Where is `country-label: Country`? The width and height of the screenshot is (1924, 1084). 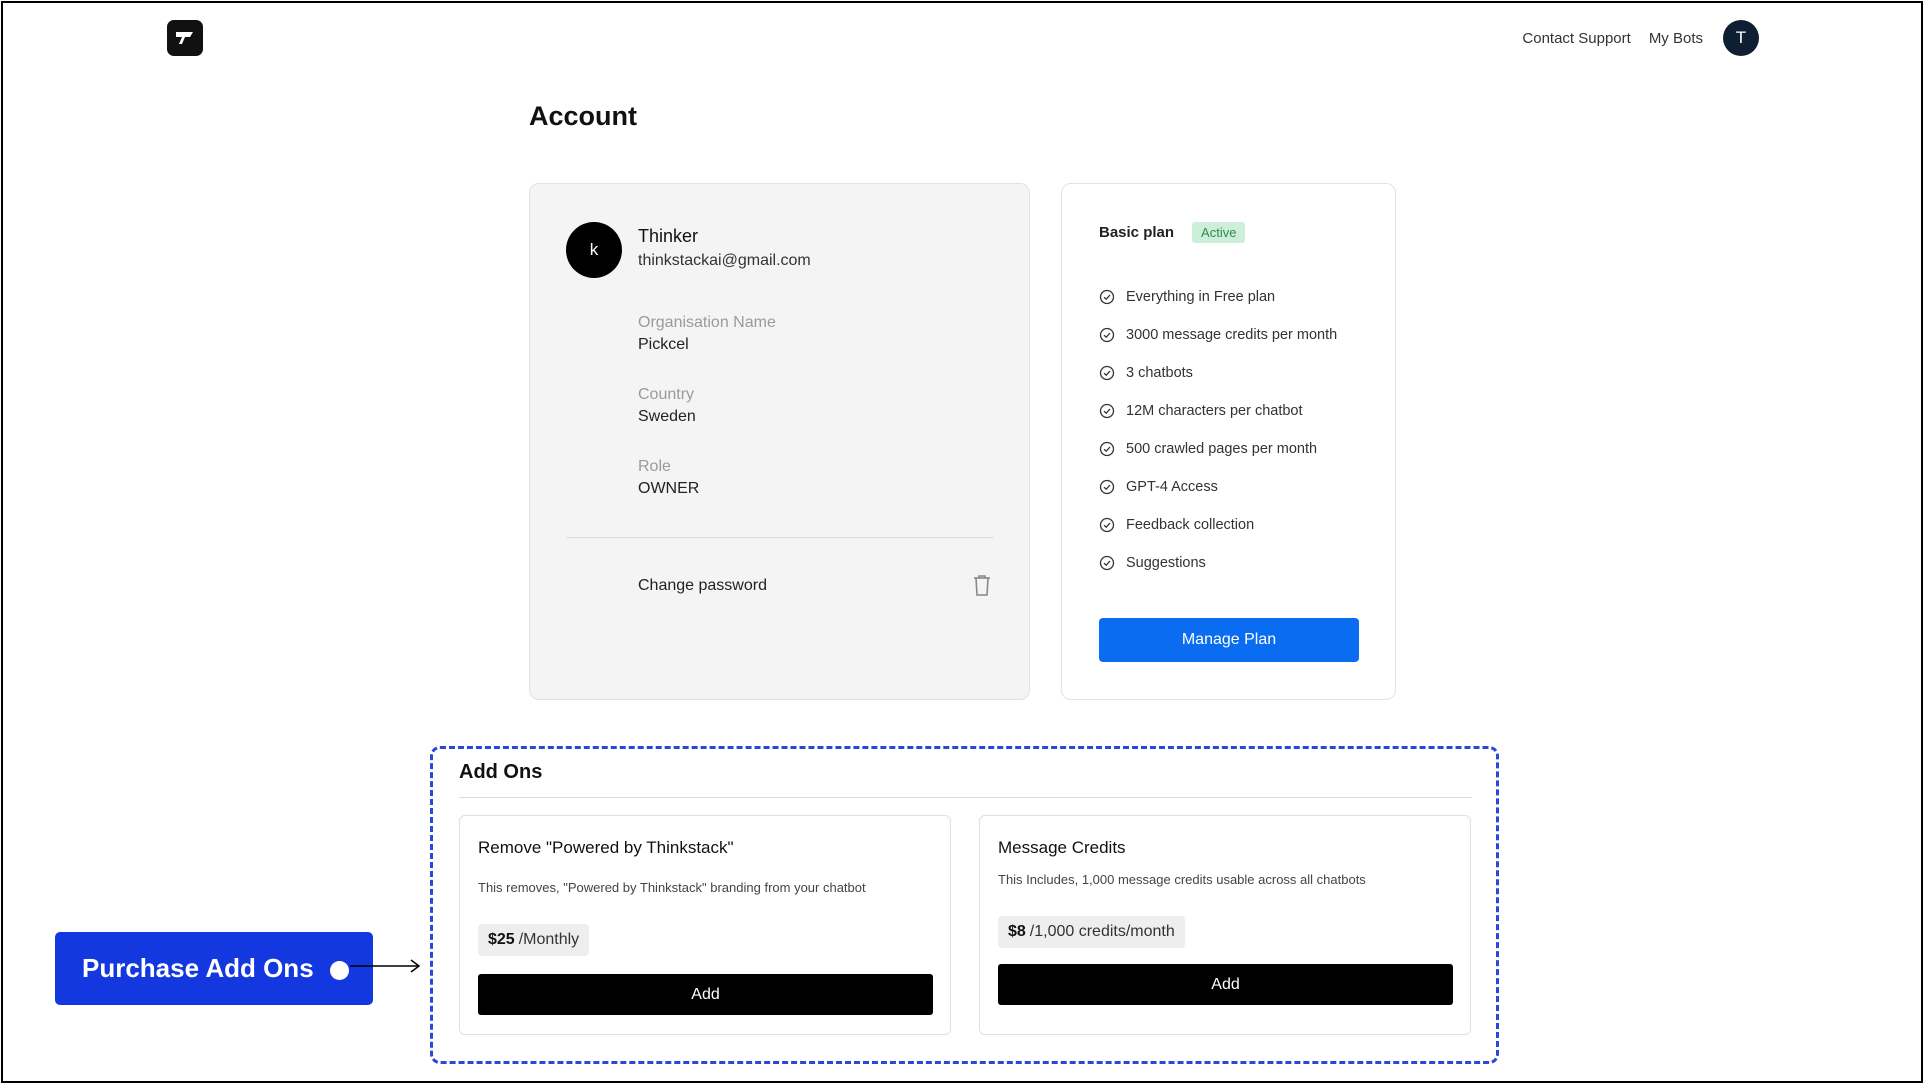 country-label: Country is located at coordinates (666, 394).